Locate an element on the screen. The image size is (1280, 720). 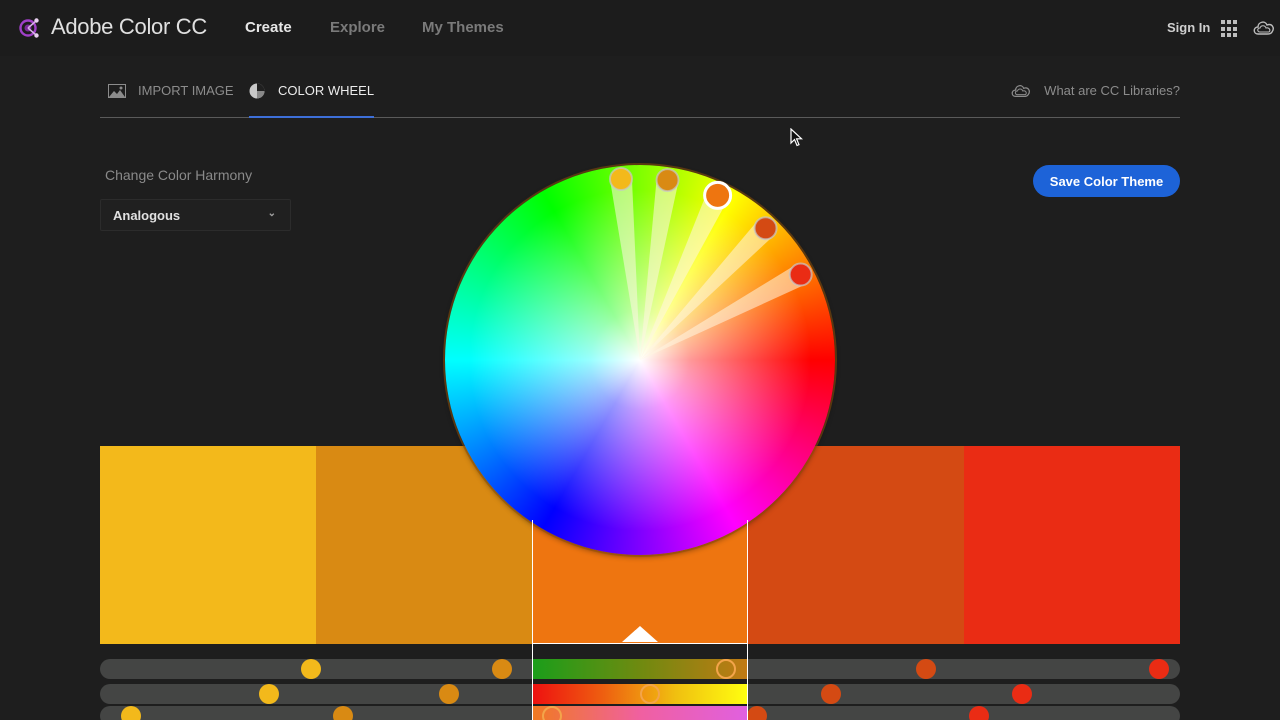
nav-explore: Explore is located at coordinates (357, 27).